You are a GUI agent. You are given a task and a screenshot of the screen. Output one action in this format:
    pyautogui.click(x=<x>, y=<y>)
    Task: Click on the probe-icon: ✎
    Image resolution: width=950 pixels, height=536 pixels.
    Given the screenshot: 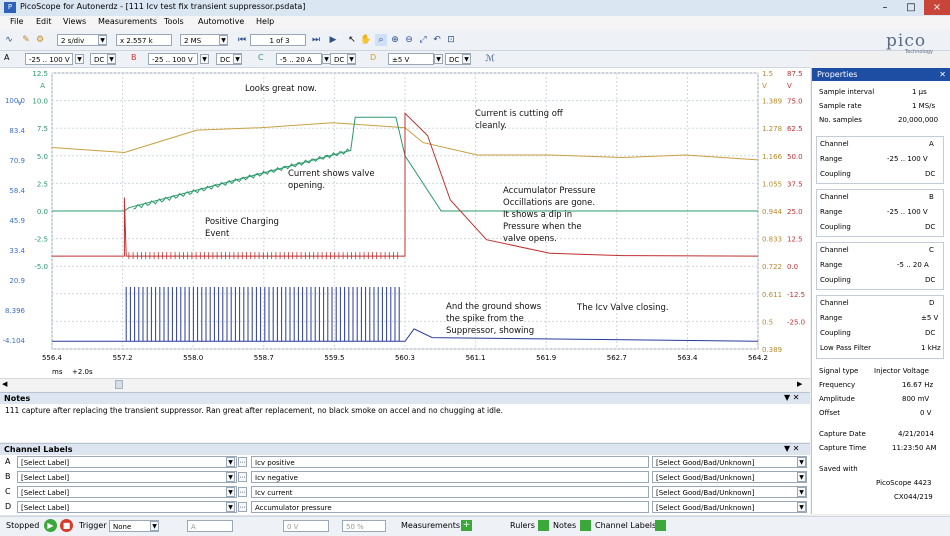 What is the action you would take?
    pyautogui.click(x=26, y=40)
    